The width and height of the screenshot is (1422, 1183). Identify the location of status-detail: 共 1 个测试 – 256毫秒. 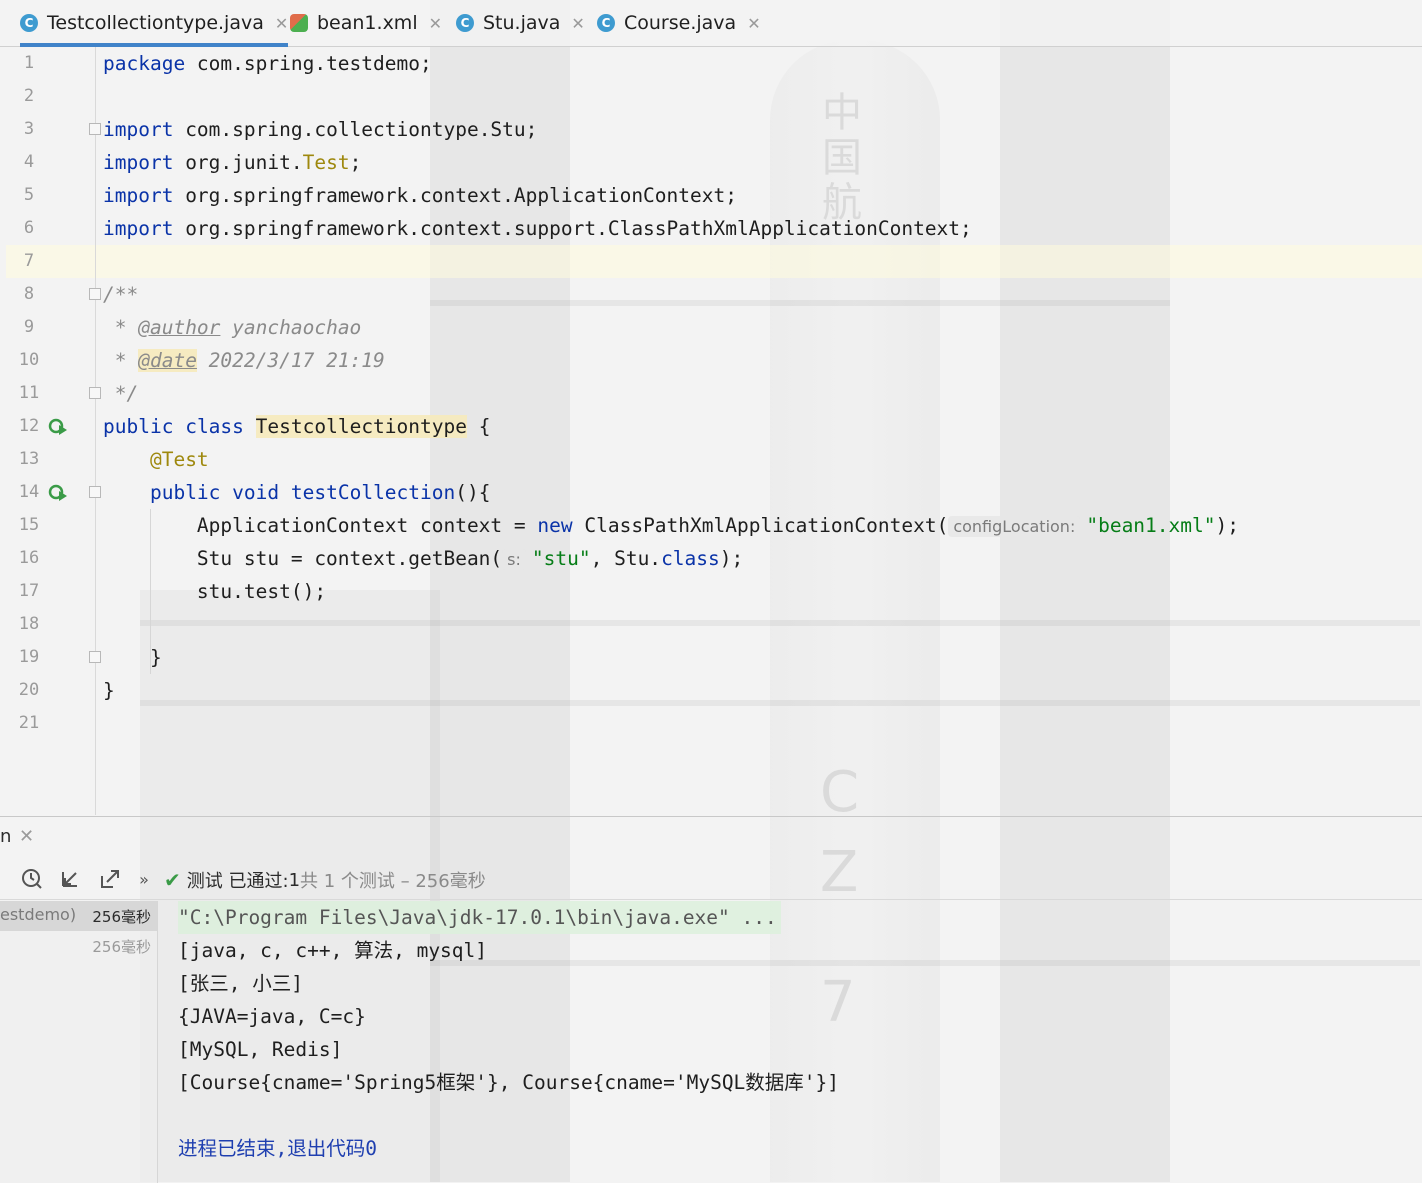
(393, 881).